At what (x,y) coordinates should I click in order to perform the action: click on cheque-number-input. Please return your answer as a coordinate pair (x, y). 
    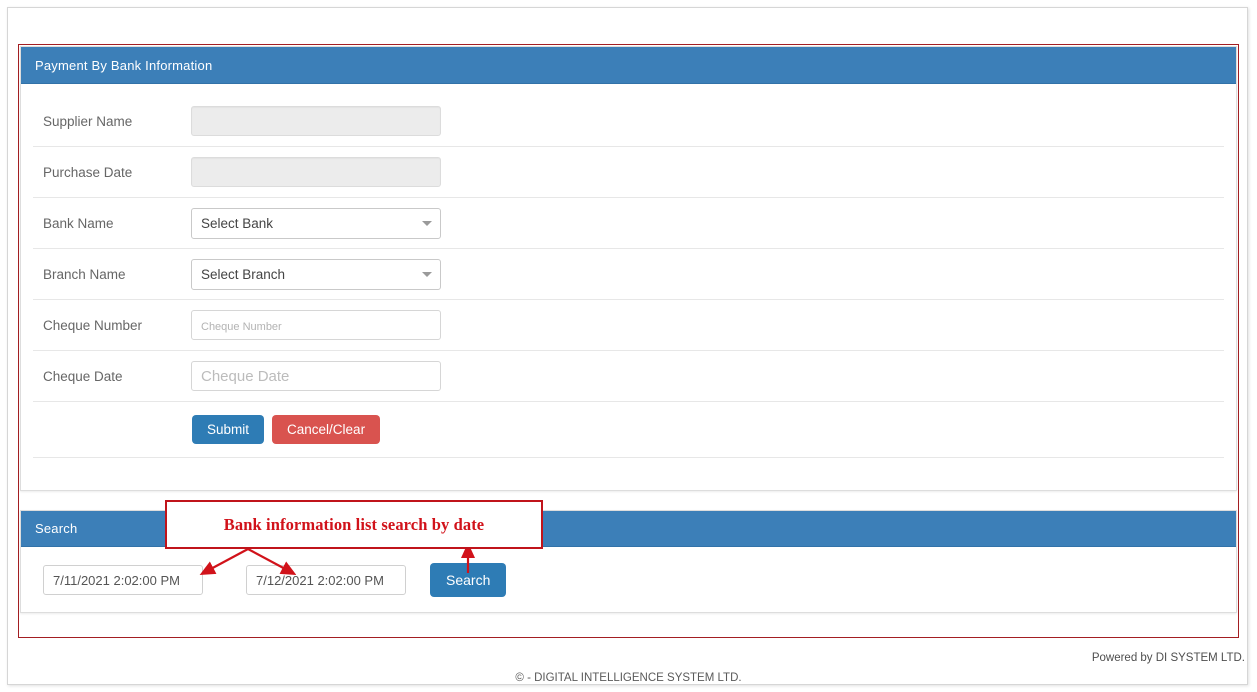
    Looking at the image, I should click on (316, 325).